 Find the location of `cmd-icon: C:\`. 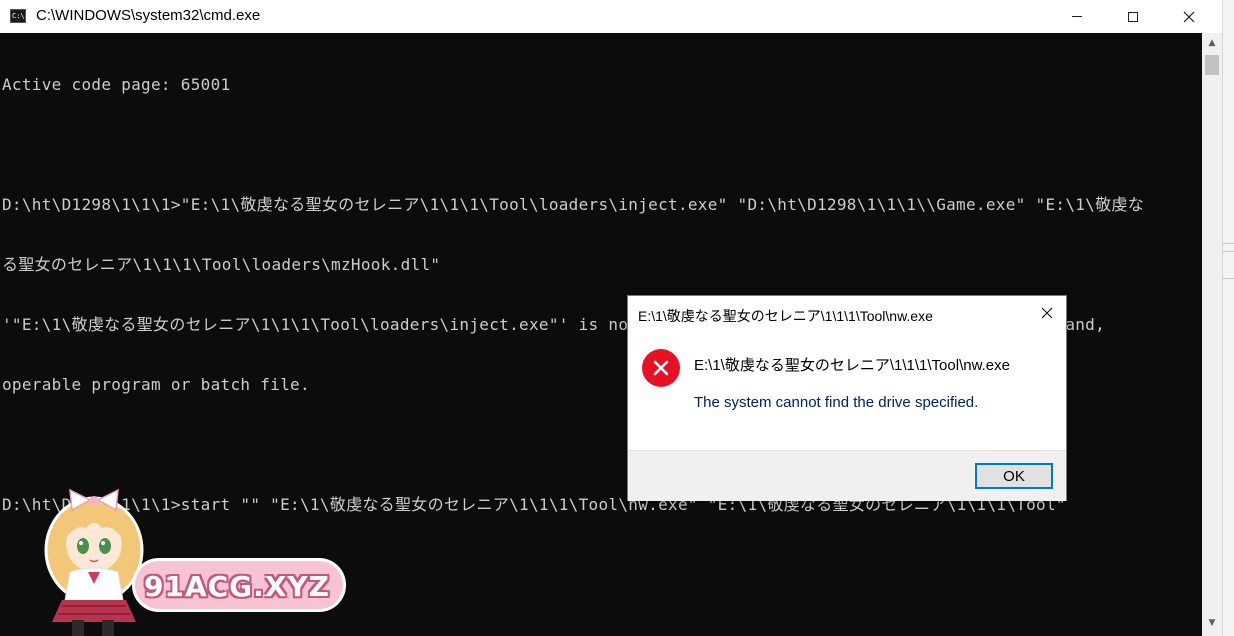

cmd-icon: C:\ is located at coordinates (18, 16).